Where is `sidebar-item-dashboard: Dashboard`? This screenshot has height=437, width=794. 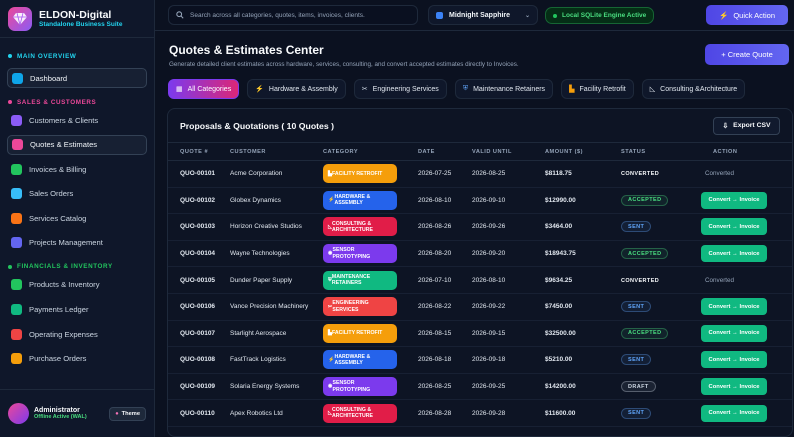
sidebar-item-dashboard: Dashboard is located at coordinates (77, 78).